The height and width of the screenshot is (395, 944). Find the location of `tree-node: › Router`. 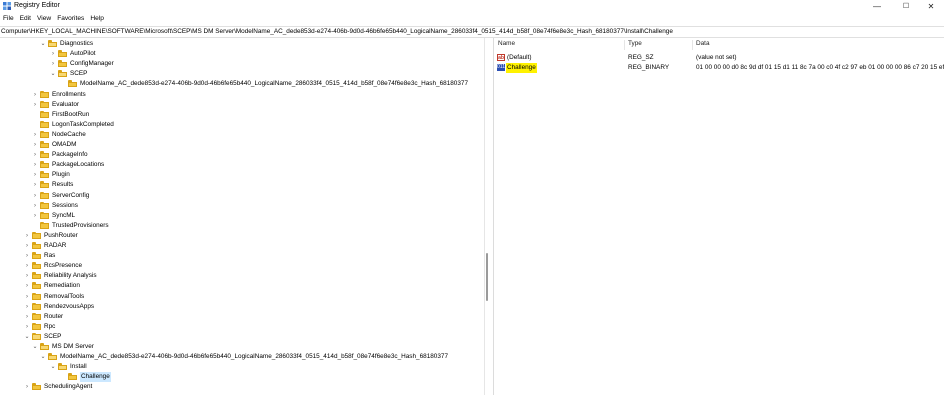

tree-node: › Router is located at coordinates (240, 317).